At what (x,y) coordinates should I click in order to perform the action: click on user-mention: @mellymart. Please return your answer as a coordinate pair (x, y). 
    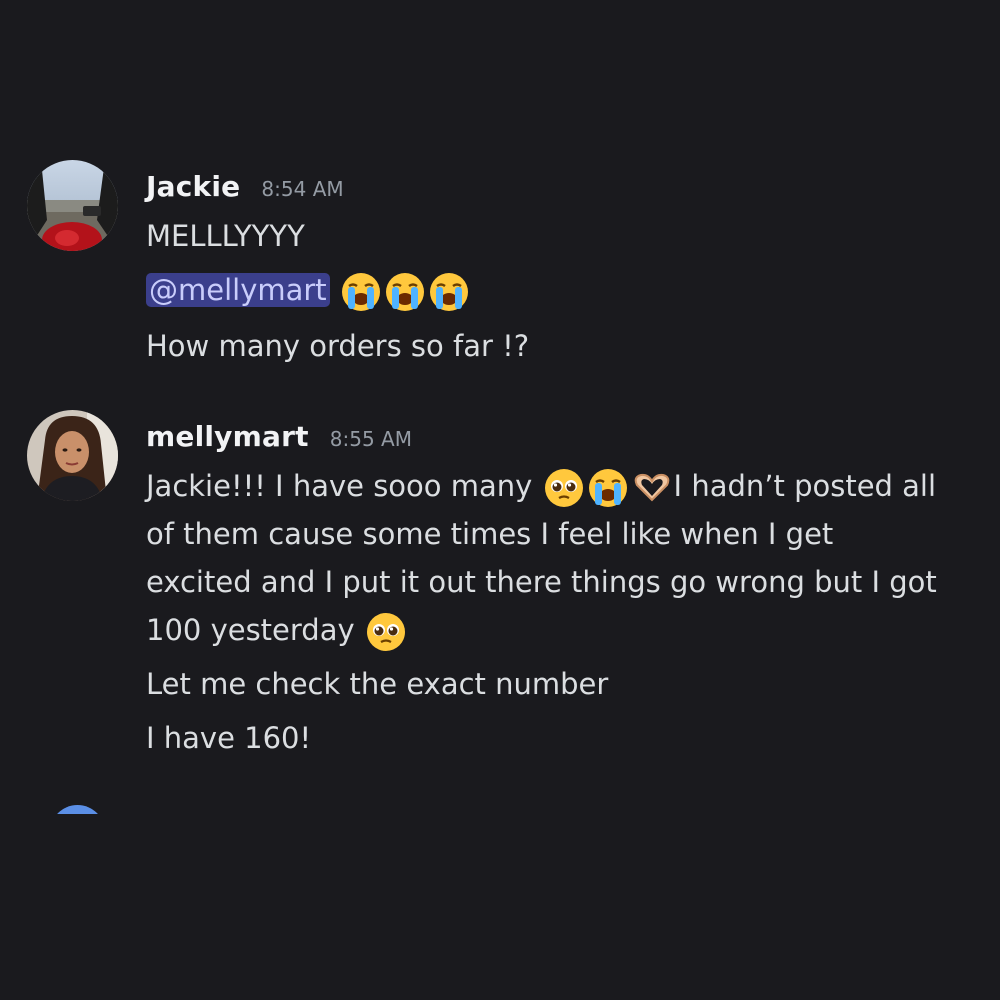
    Looking at the image, I should click on (238, 290).